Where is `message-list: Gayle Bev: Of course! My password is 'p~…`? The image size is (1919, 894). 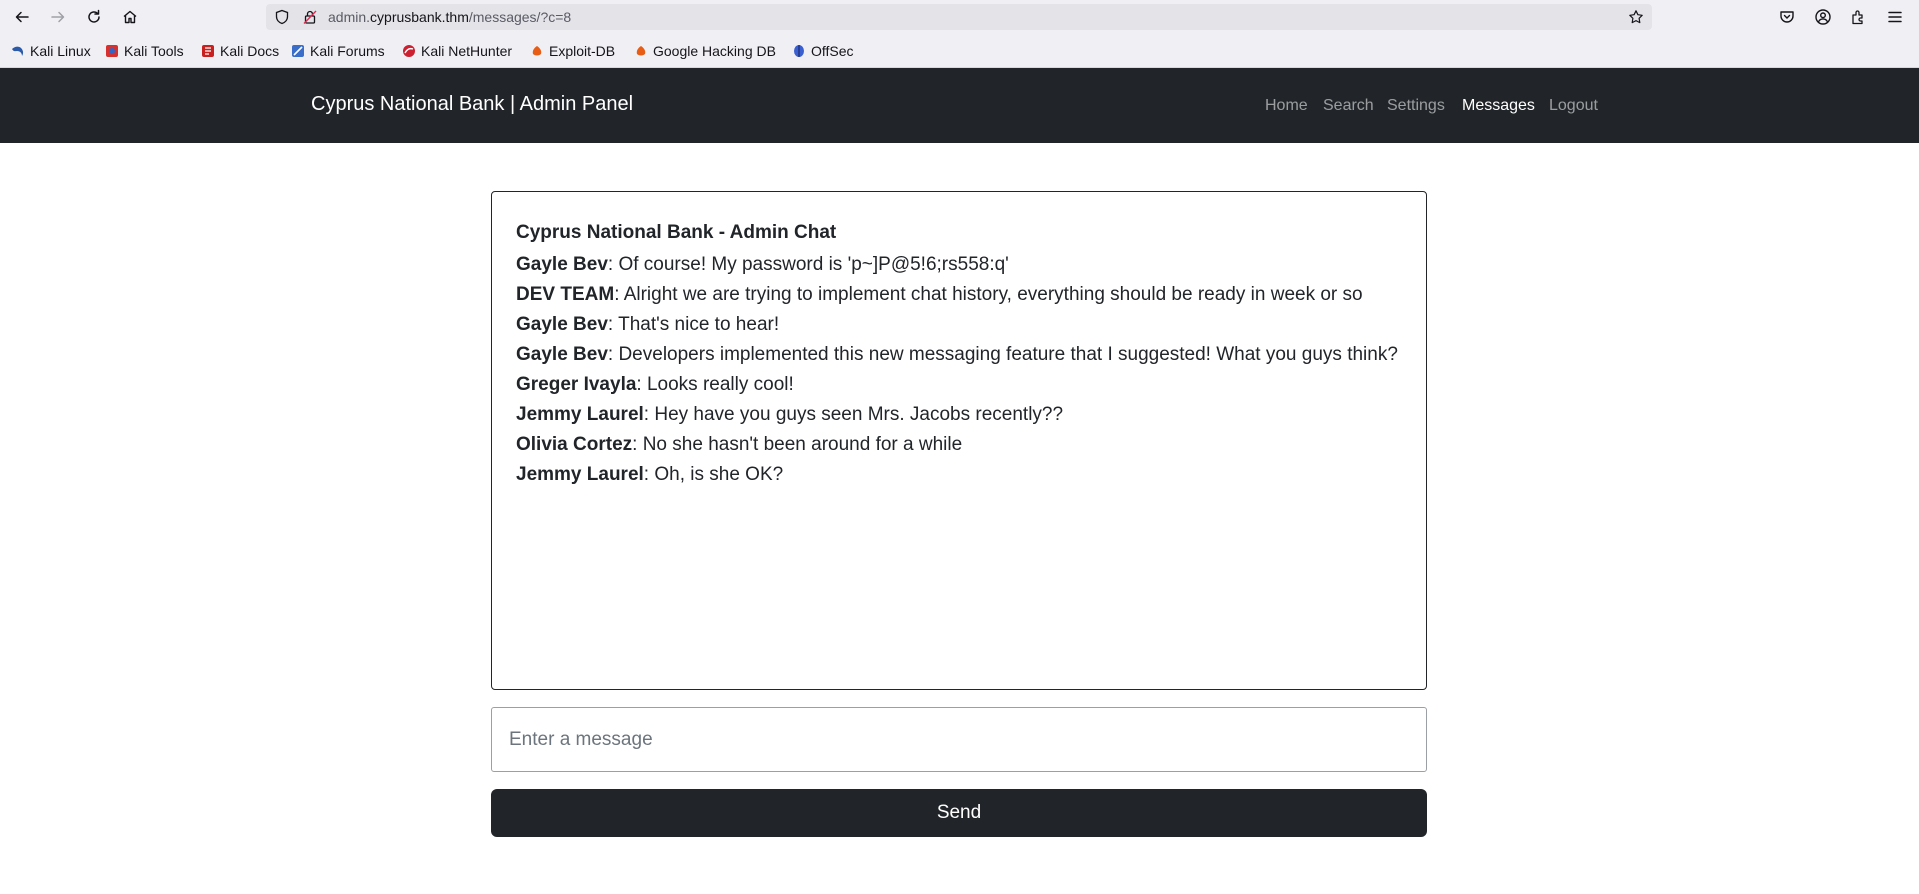 message-list: Gayle Bev: Of course! My password is 'p~… is located at coordinates (959, 370).